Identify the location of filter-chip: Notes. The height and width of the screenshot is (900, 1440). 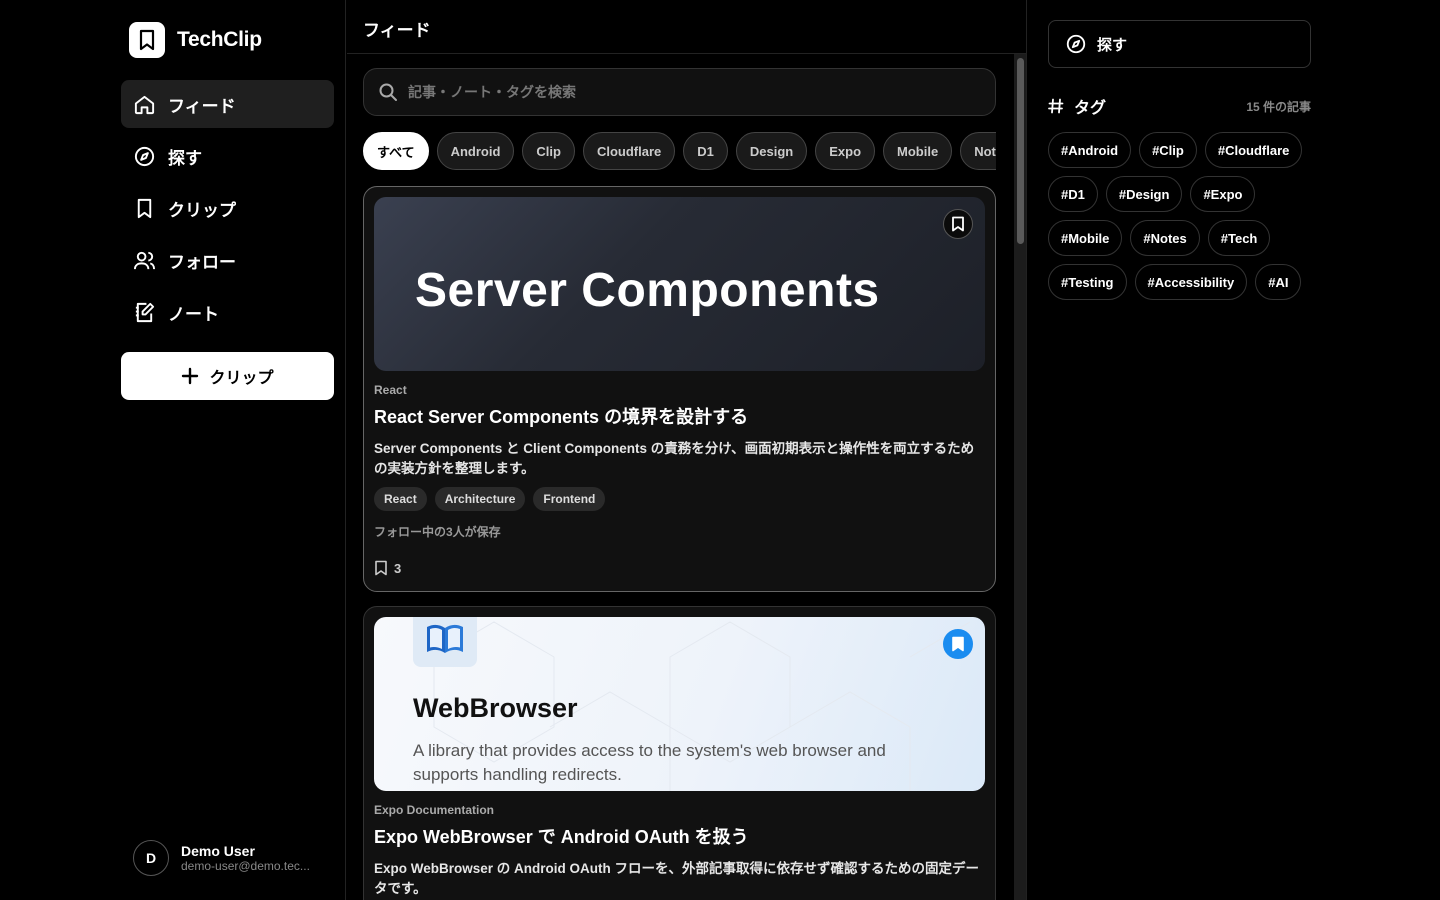
(978, 151).